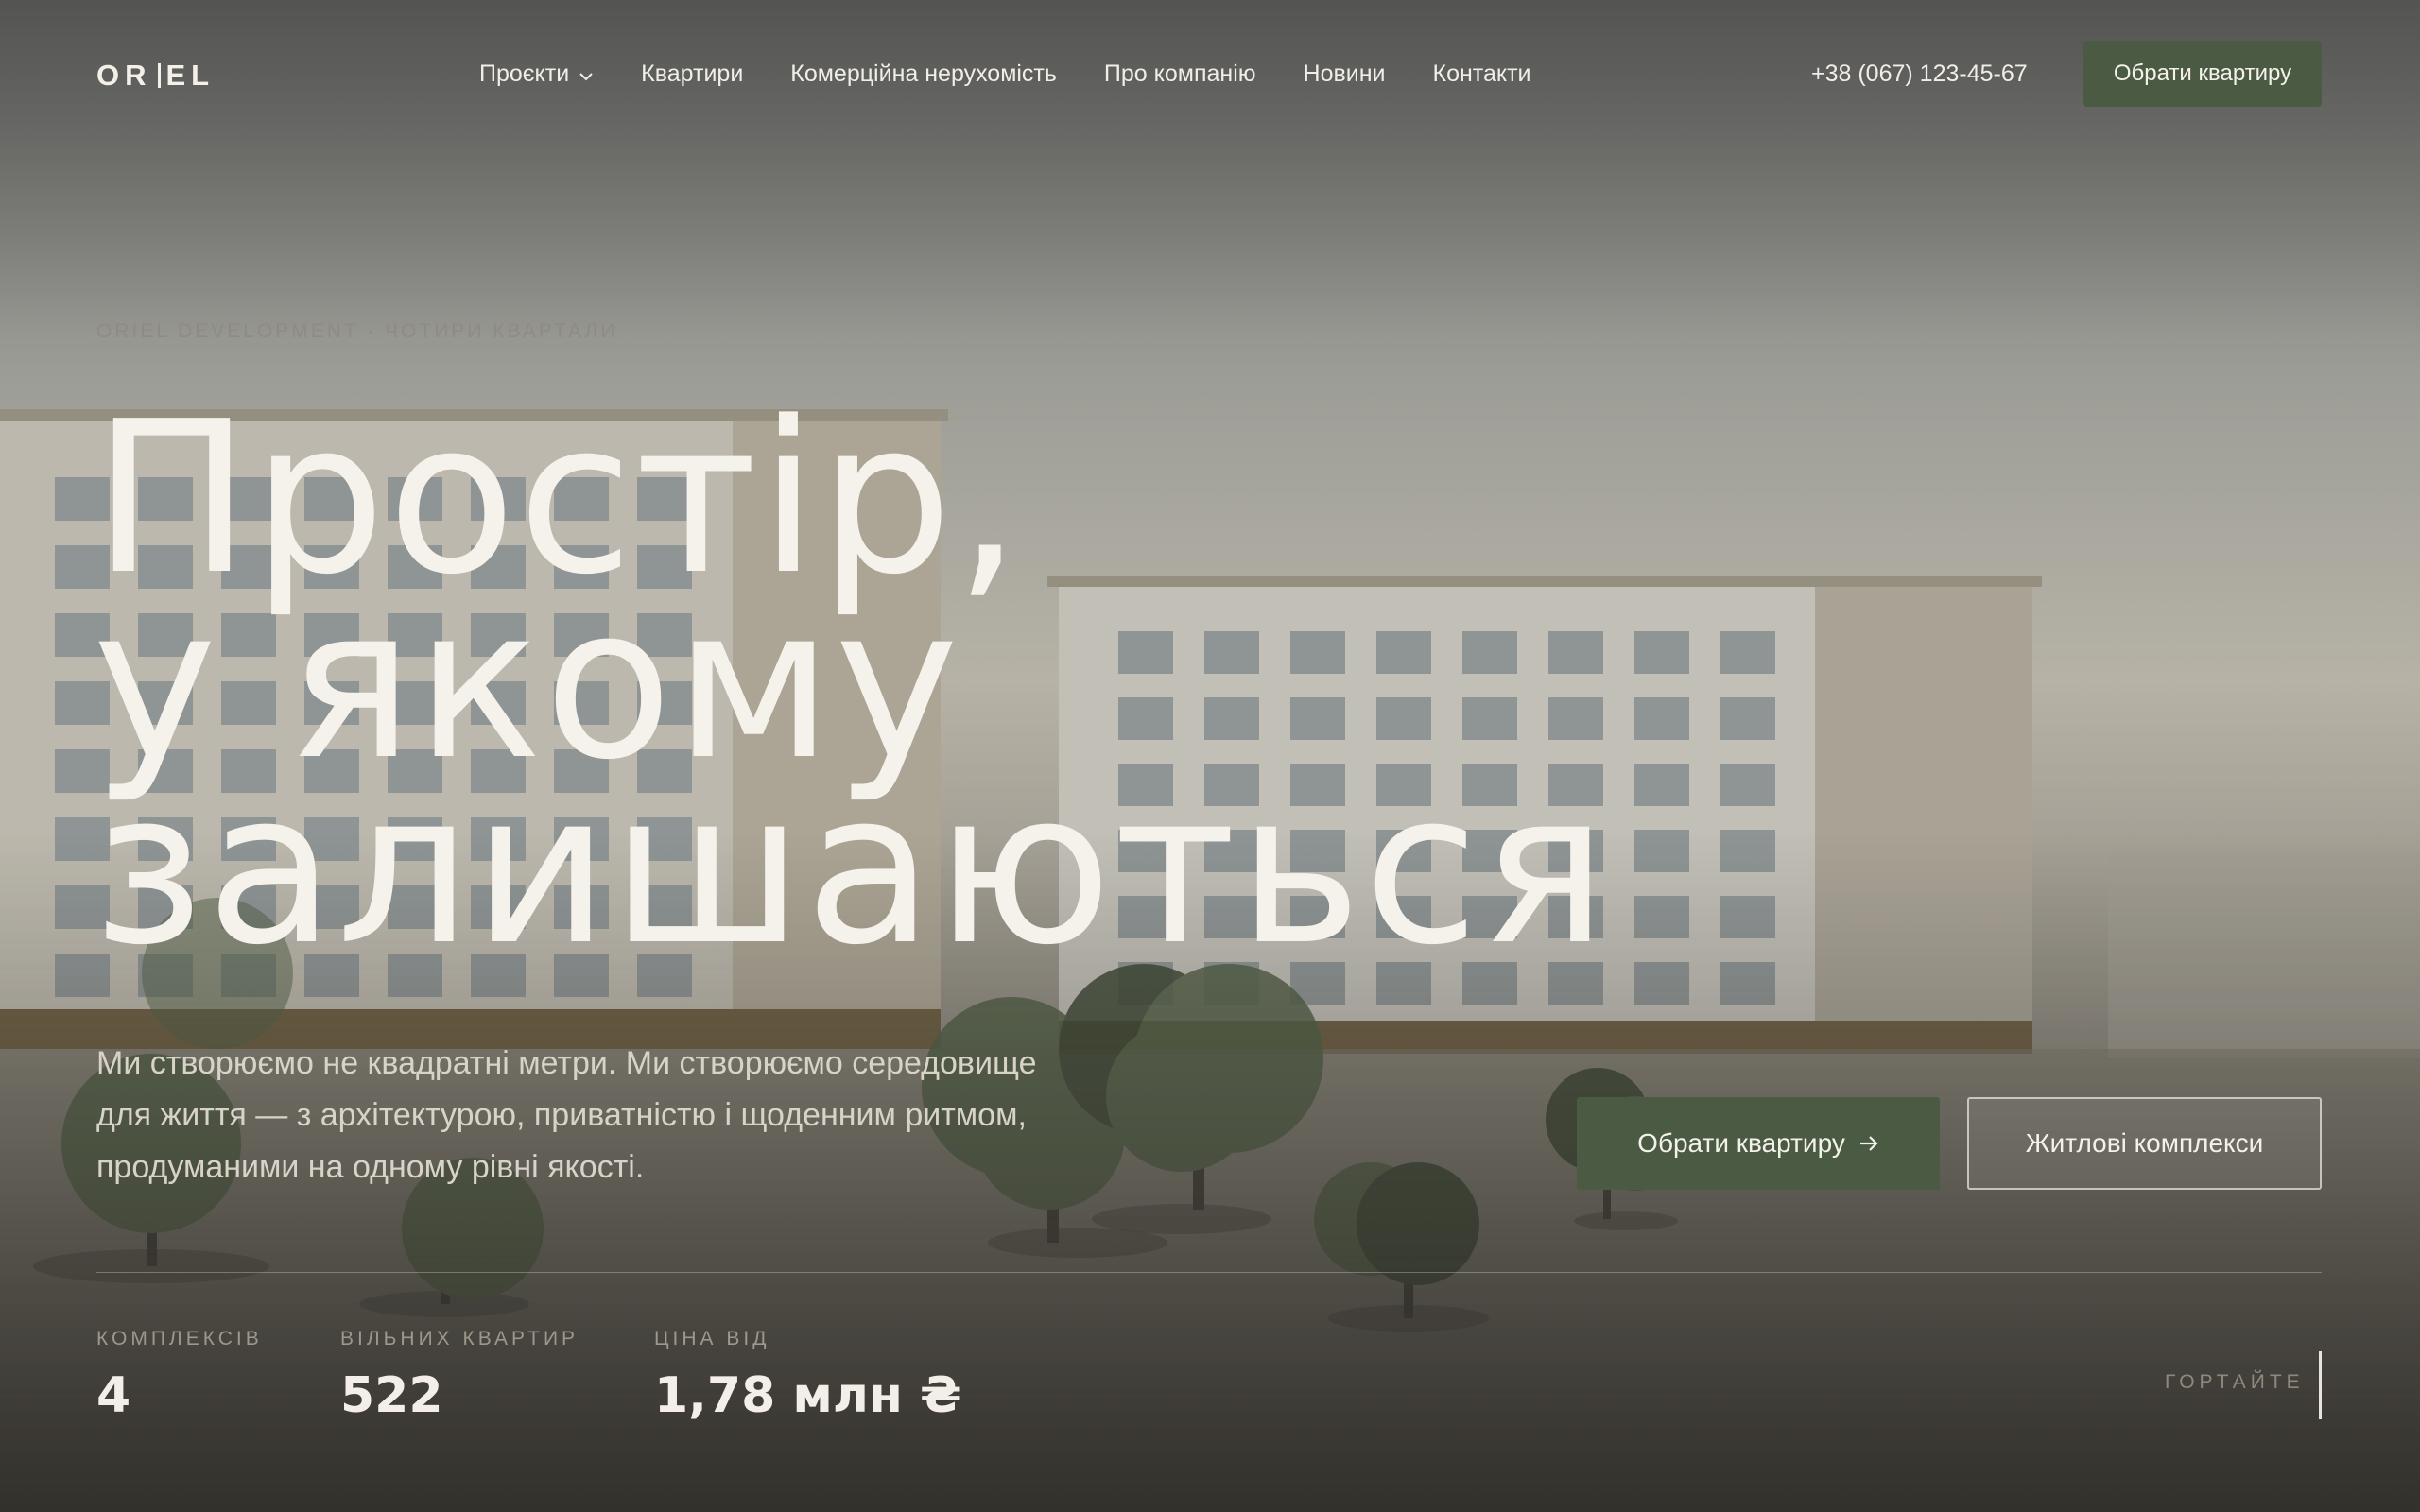 This screenshot has width=2420, height=1512. I want to click on button-label: Обрати квартиру, so click(1741, 1143).